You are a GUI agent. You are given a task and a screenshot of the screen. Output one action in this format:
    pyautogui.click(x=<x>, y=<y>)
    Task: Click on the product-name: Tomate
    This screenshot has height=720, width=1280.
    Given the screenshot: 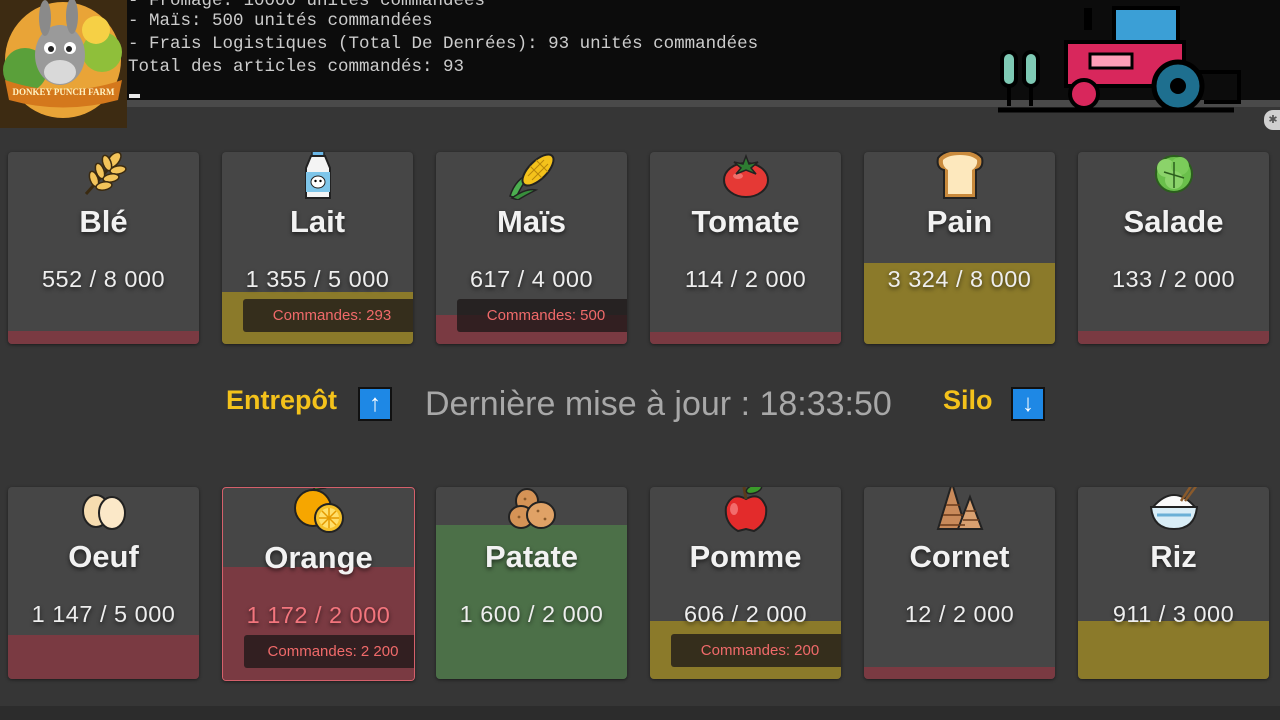 What is the action you would take?
    pyautogui.click(x=745, y=221)
    